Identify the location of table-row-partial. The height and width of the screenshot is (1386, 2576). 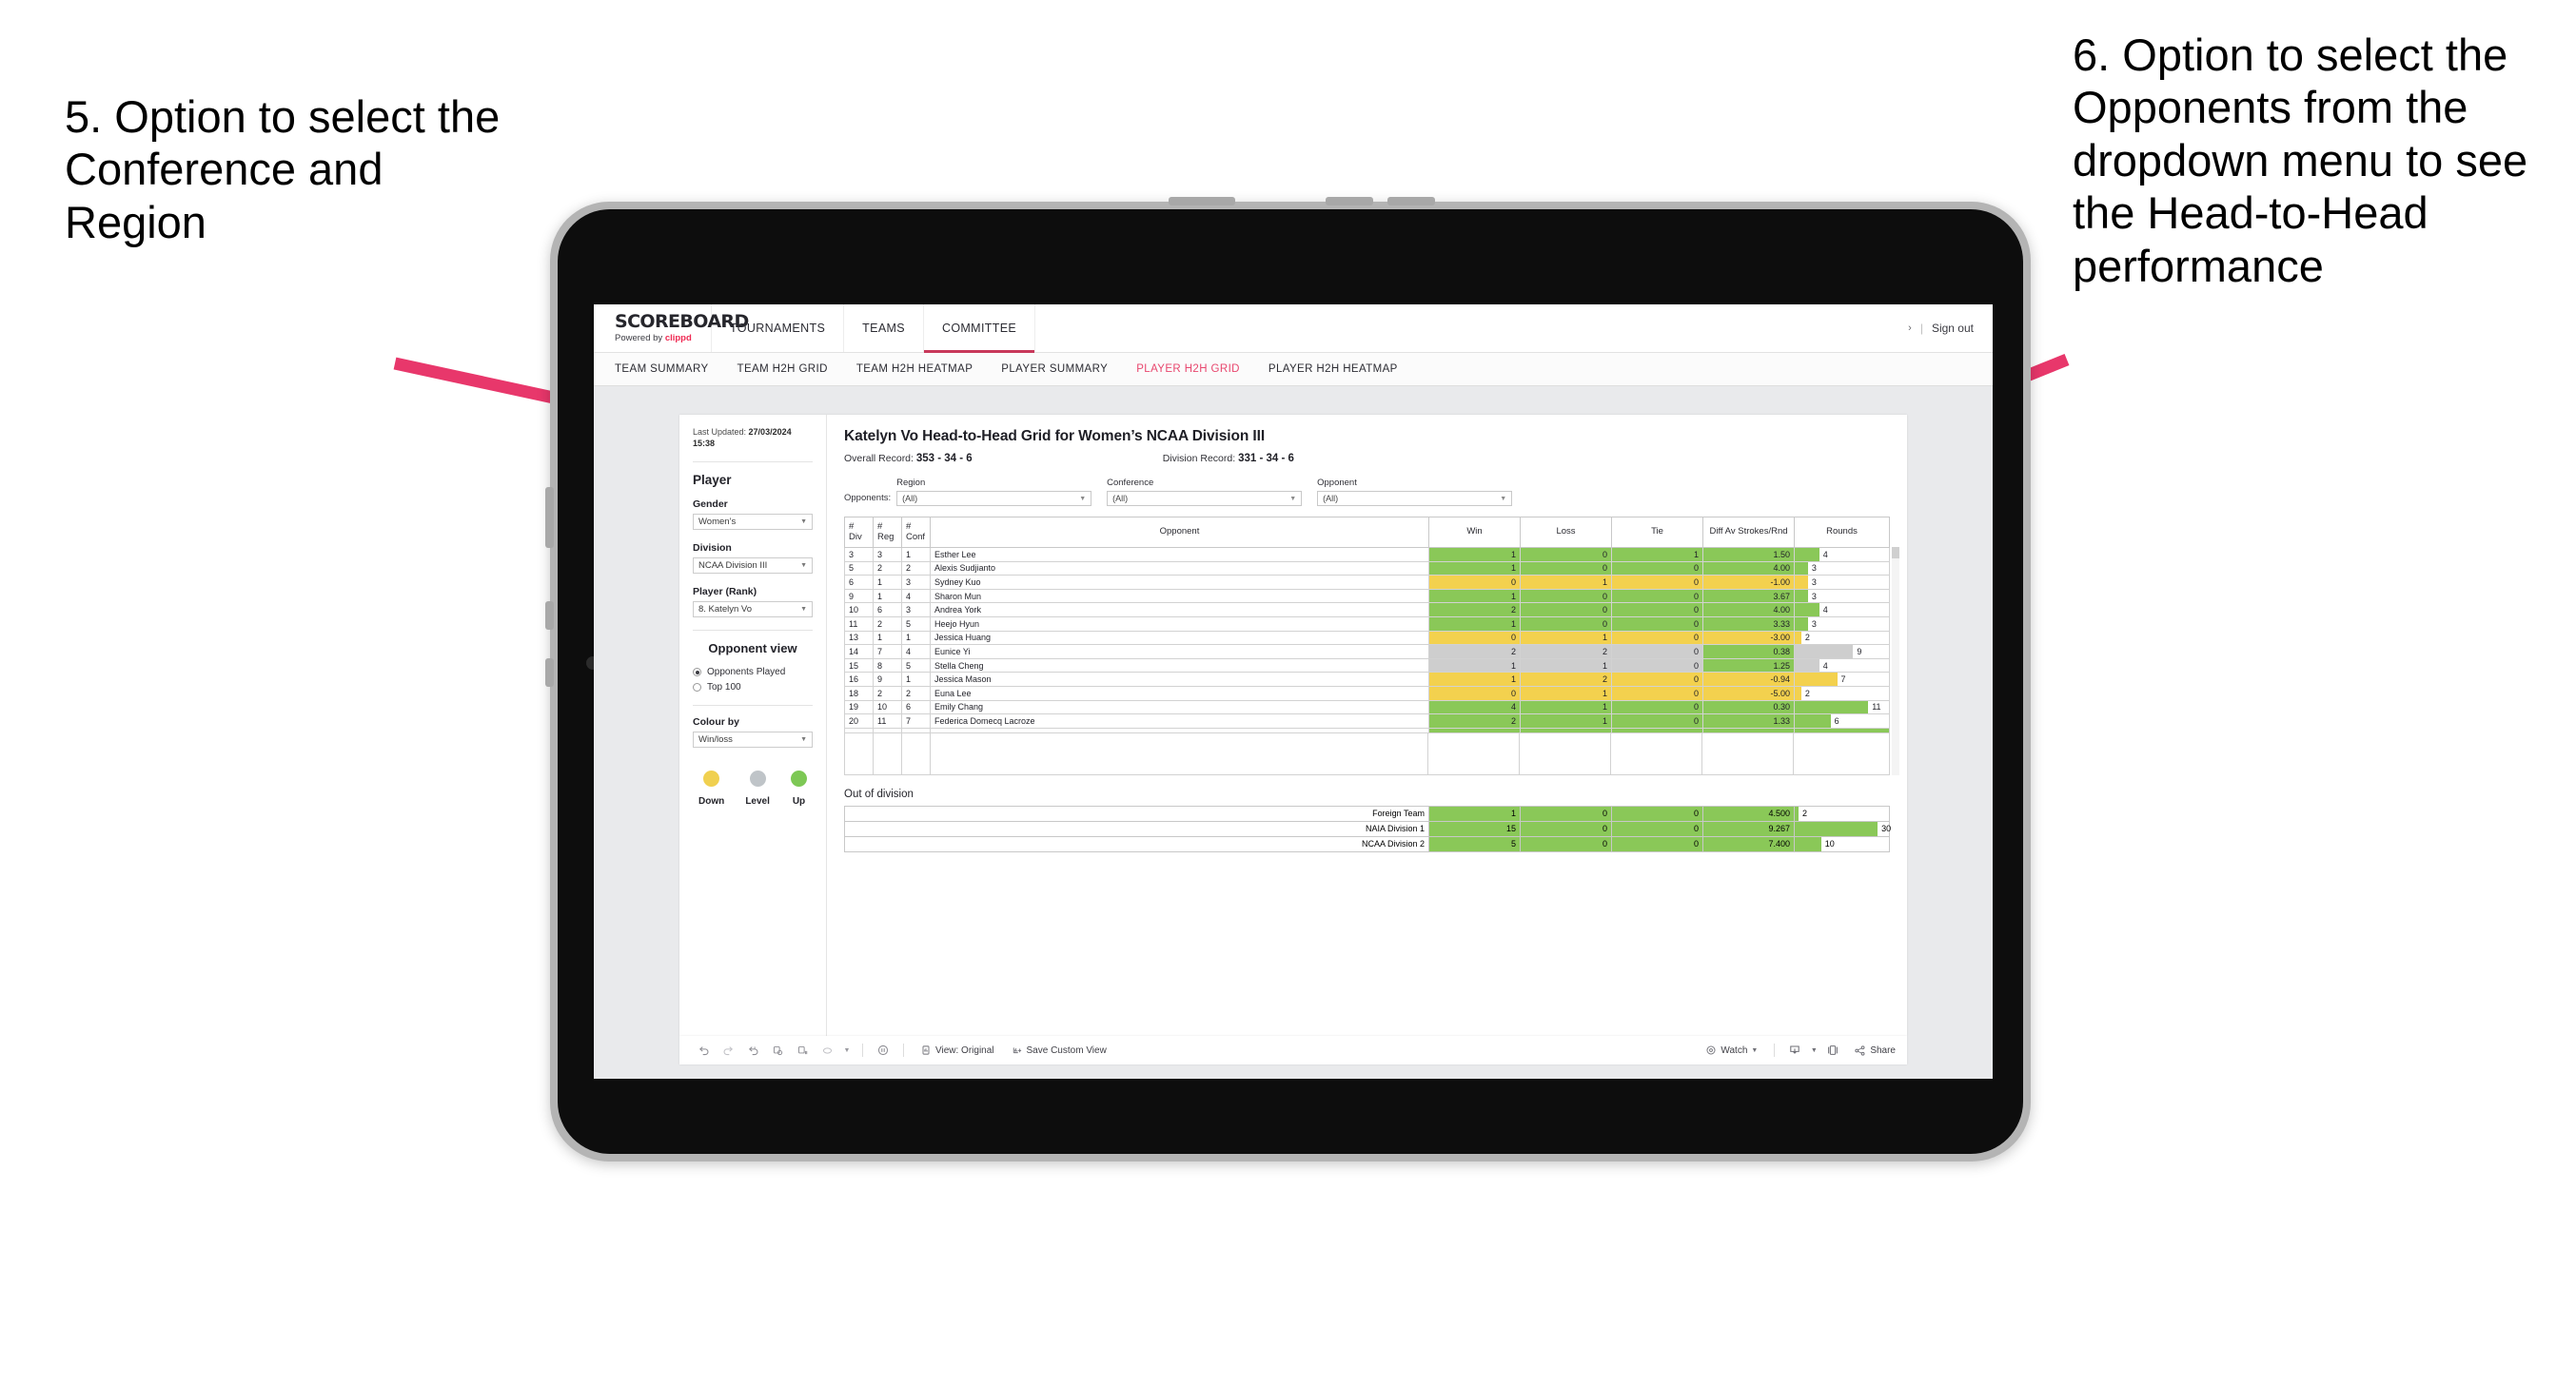
(1367, 730).